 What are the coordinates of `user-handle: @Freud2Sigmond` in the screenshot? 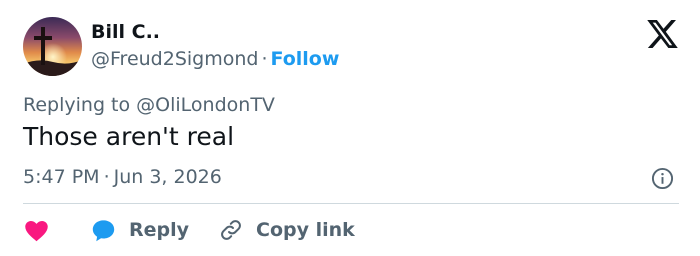 It's located at (174, 59).